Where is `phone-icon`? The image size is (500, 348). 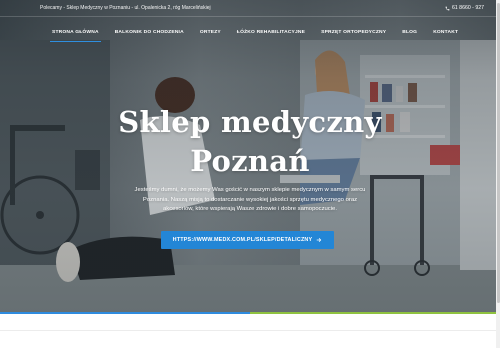
phone-icon is located at coordinates (447, 8).